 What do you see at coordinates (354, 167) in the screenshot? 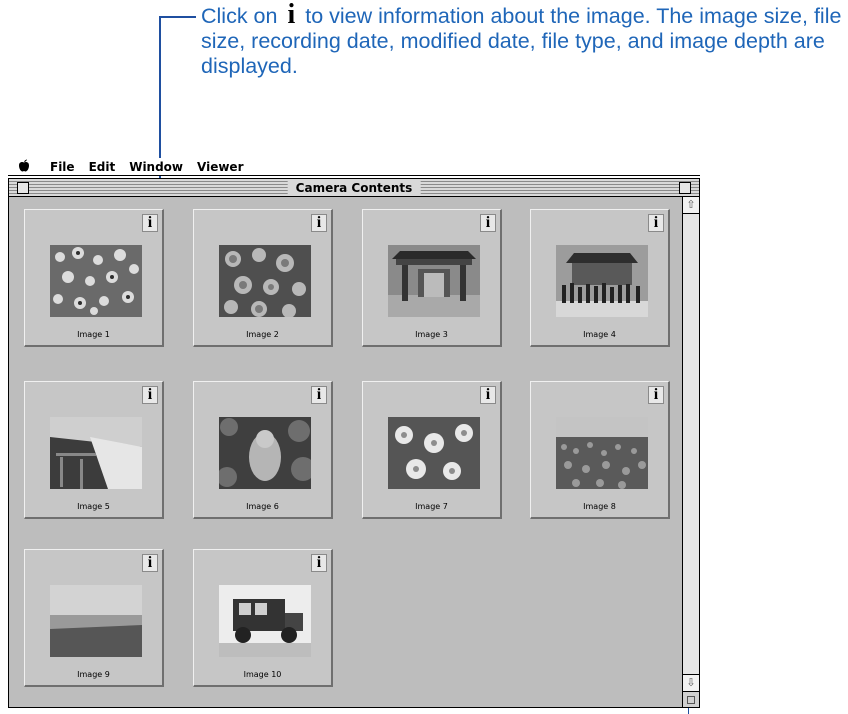
I see `menu-bar: File Edit Window Viewer` at bounding box center [354, 167].